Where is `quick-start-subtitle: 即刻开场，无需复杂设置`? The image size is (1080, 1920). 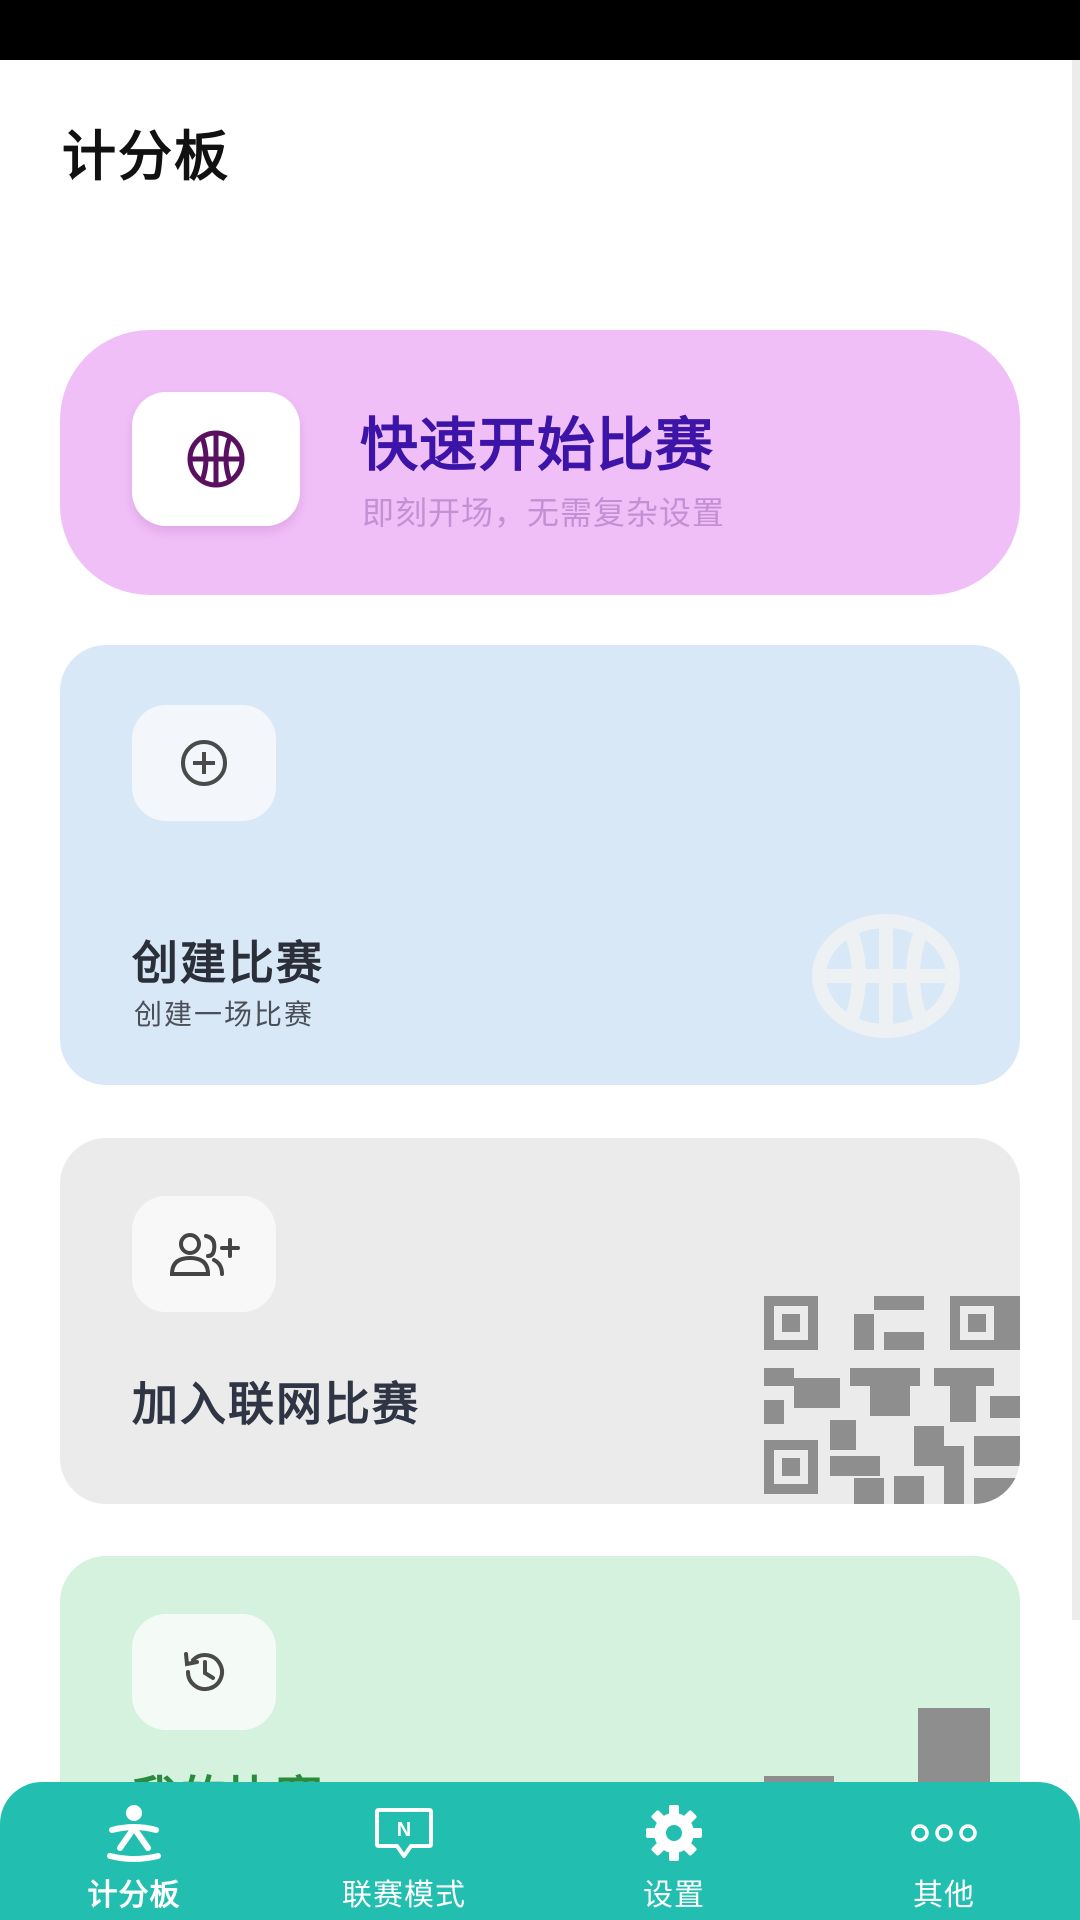
quick-start-subtitle: 即刻开场，无需复杂设置 is located at coordinates (544, 513).